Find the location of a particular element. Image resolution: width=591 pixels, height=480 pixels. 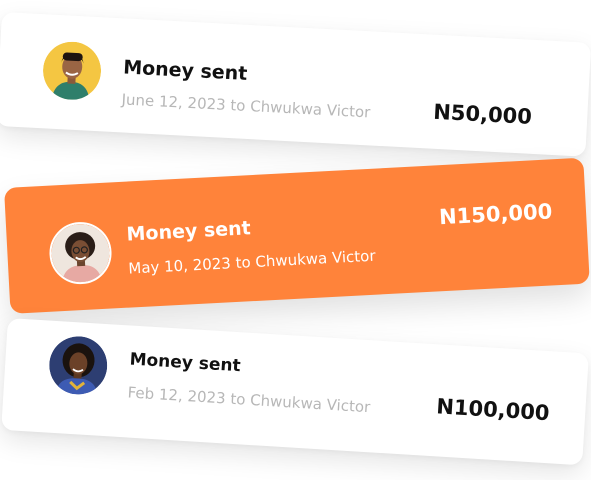

transaction-amount: N150,000 is located at coordinates (495, 214).